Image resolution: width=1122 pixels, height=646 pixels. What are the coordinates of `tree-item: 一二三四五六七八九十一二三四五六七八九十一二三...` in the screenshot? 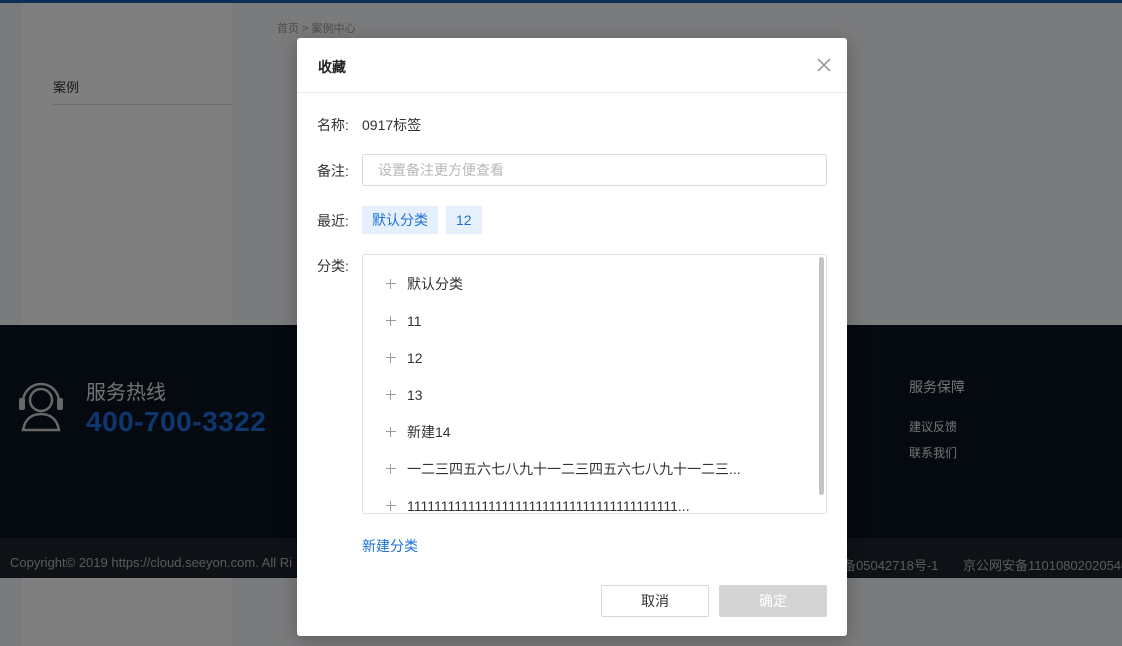 It's located at (563, 469).